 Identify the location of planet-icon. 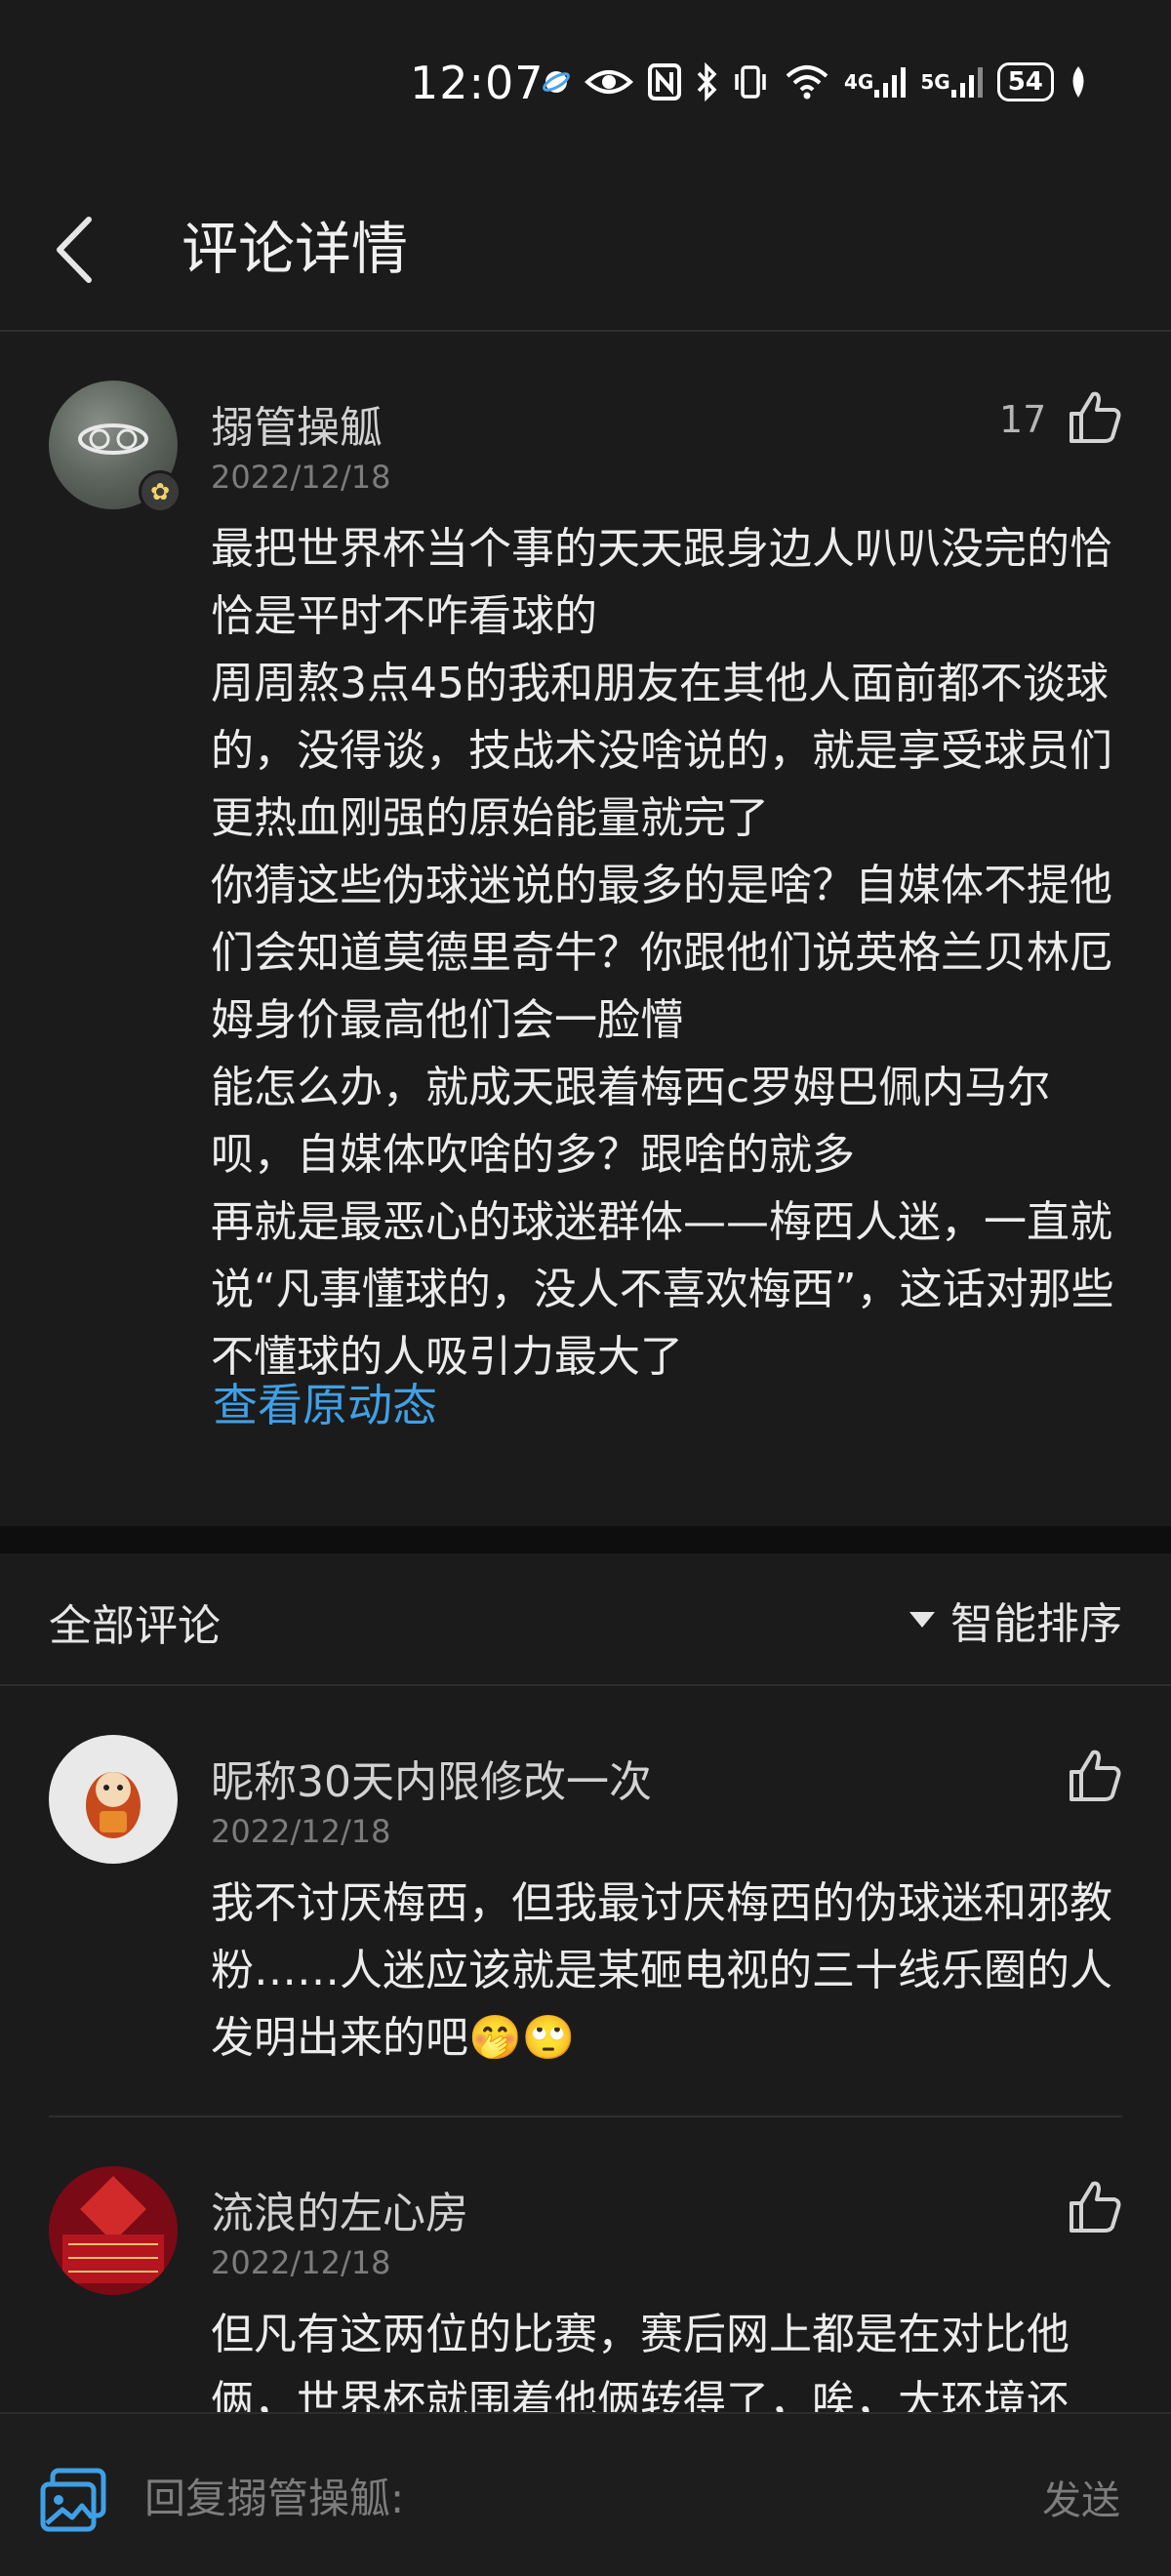
(556, 81).